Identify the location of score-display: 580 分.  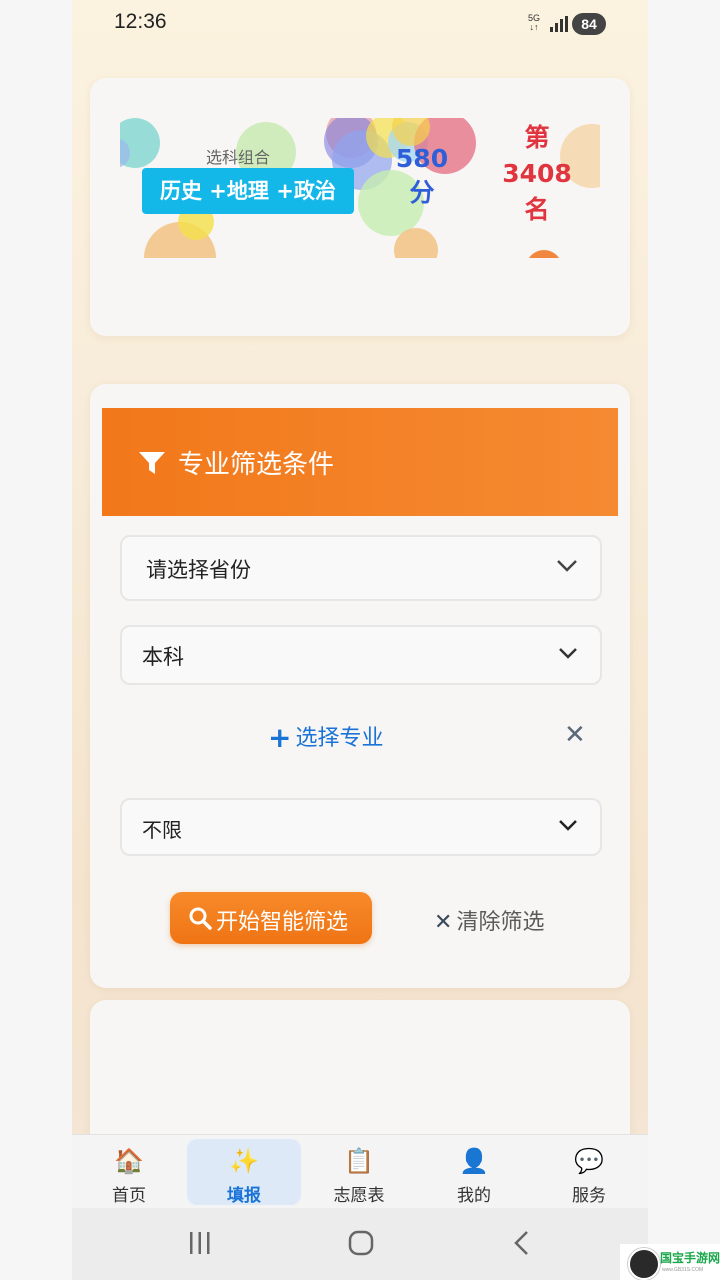
(422, 176).